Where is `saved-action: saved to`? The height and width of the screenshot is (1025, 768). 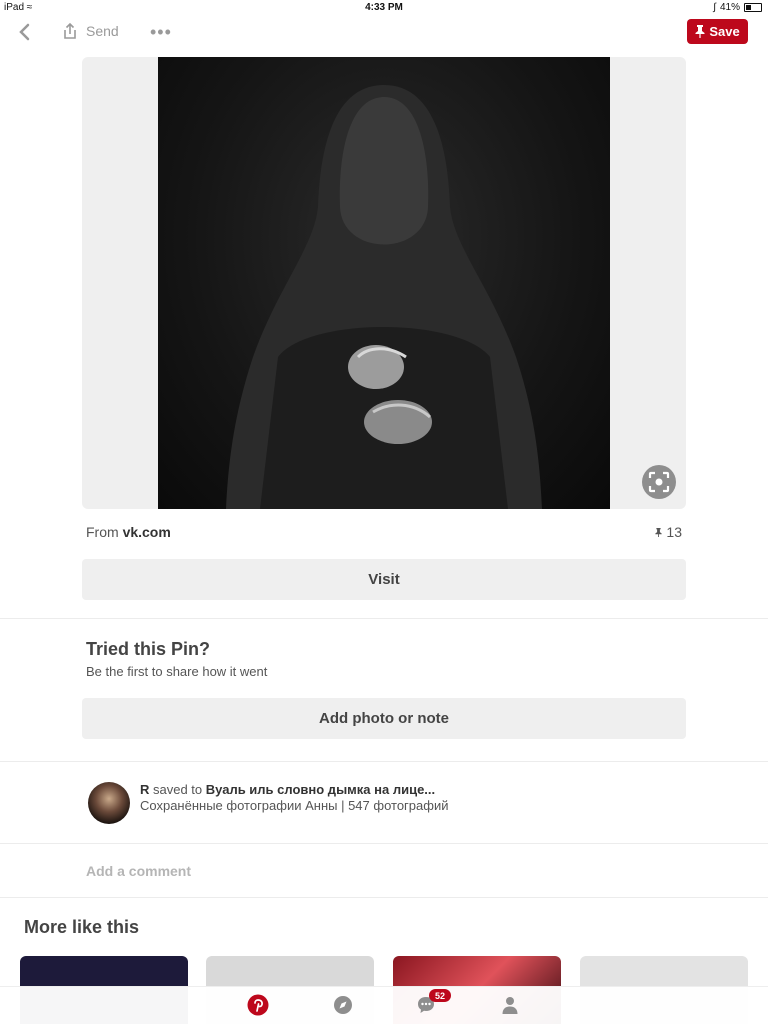 saved-action: saved to is located at coordinates (177, 789).